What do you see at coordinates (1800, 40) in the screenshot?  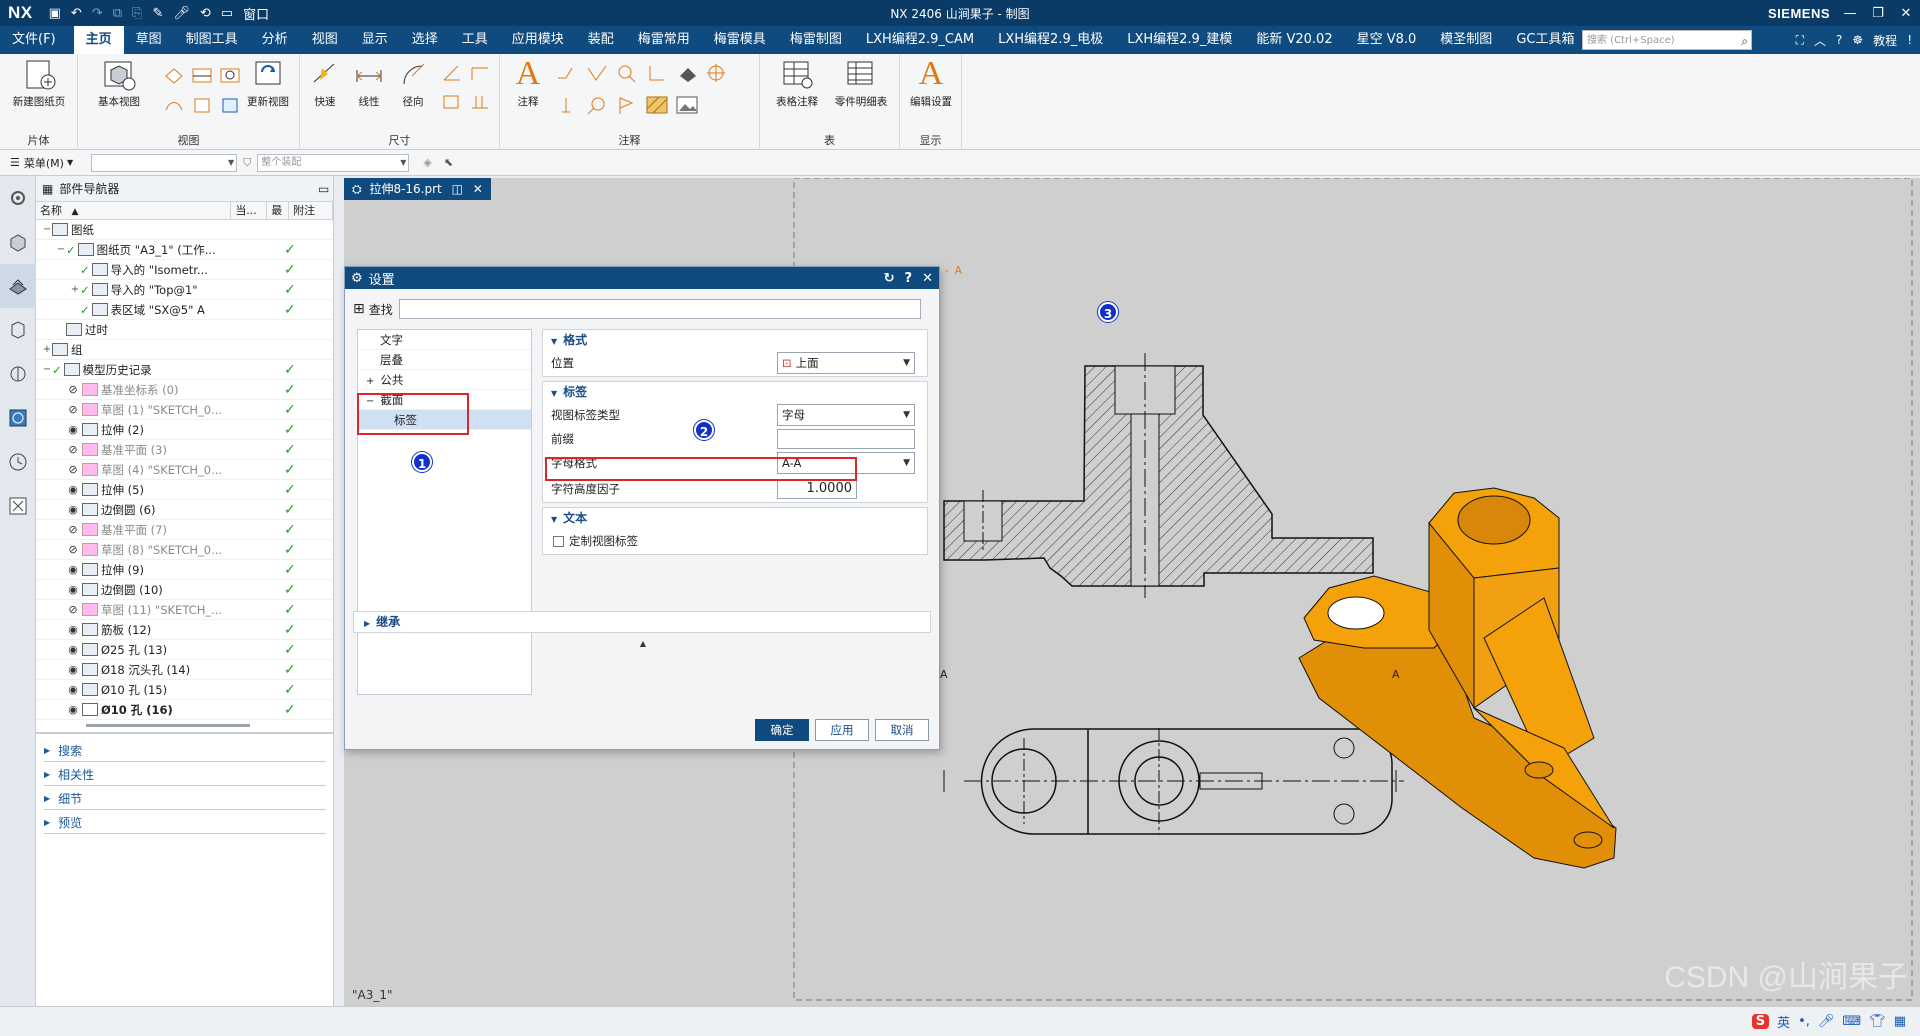 I see `fullscreen-icon: ⛶` at bounding box center [1800, 40].